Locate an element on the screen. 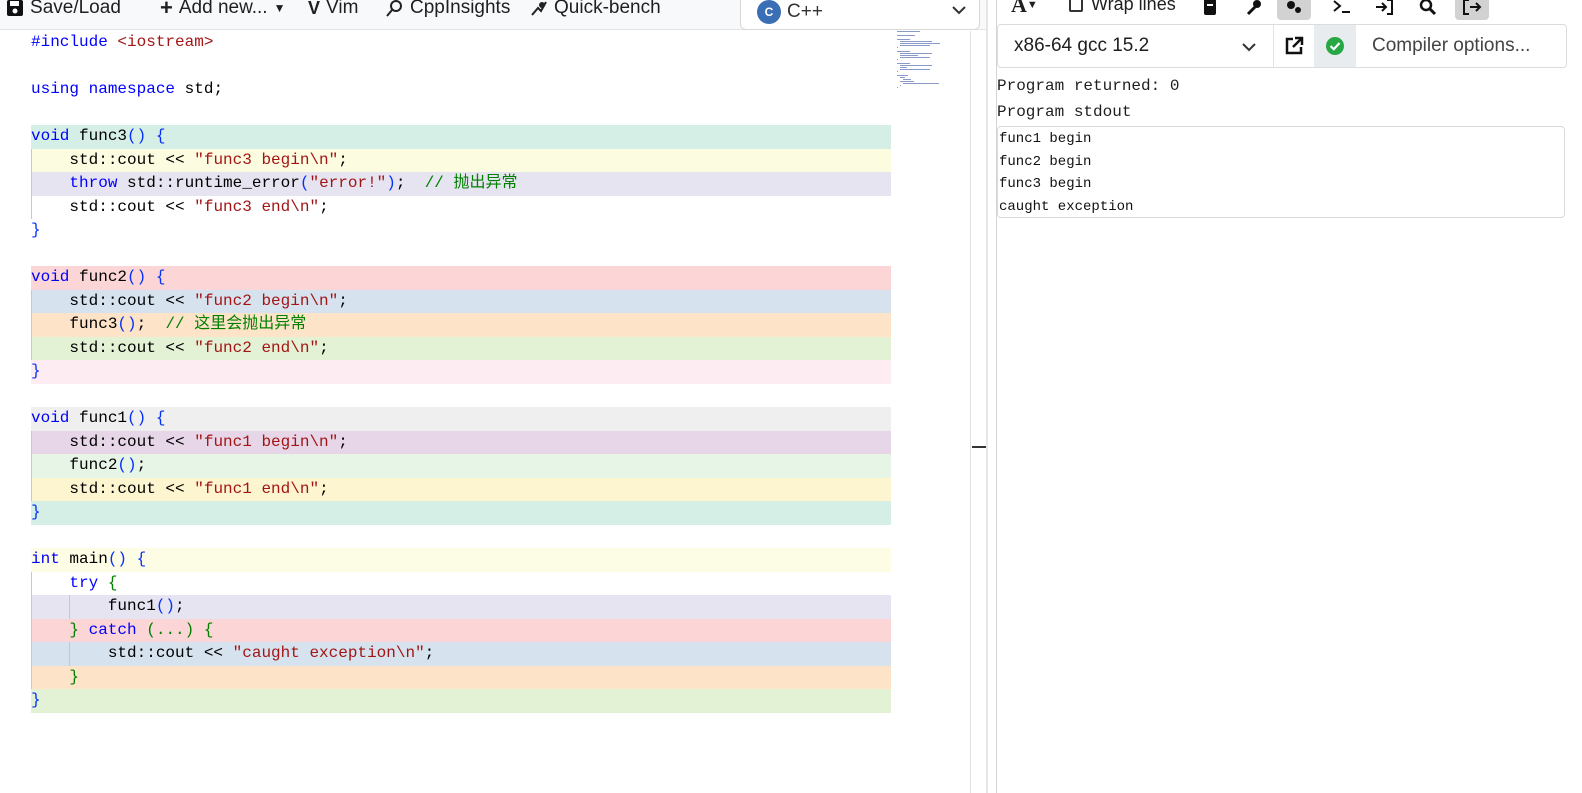 This screenshot has width=1582, height=793. gears-icon is located at coordinates (1294, 7).